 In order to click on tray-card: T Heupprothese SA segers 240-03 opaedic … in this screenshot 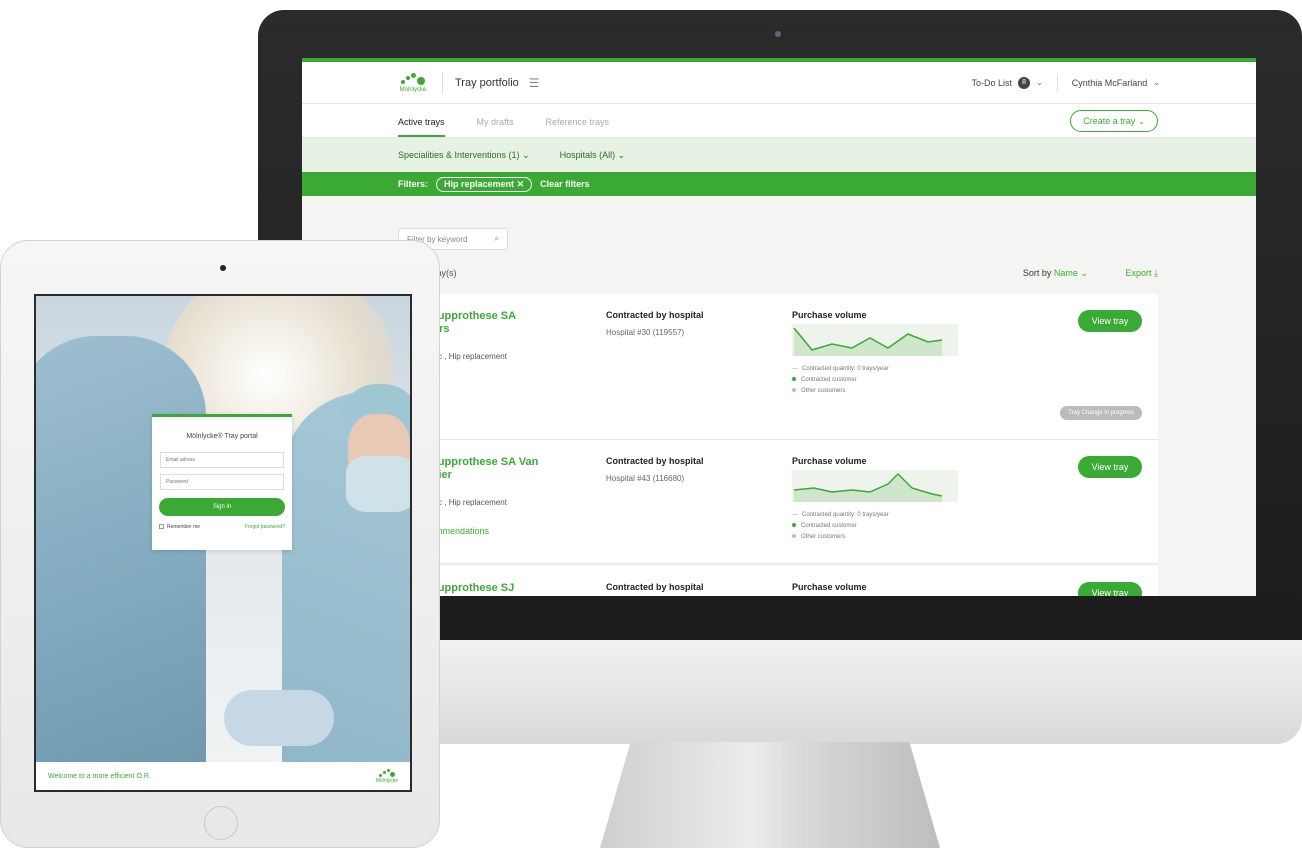, I will do `click(778, 367)`.